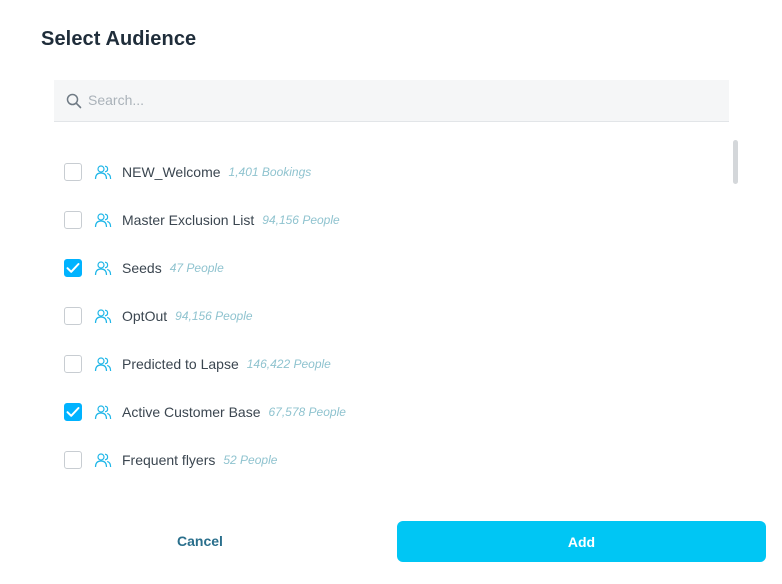 The height and width of the screenshot is (584, 782). I want to click on audience-count: 52 People, so click(250, 460).